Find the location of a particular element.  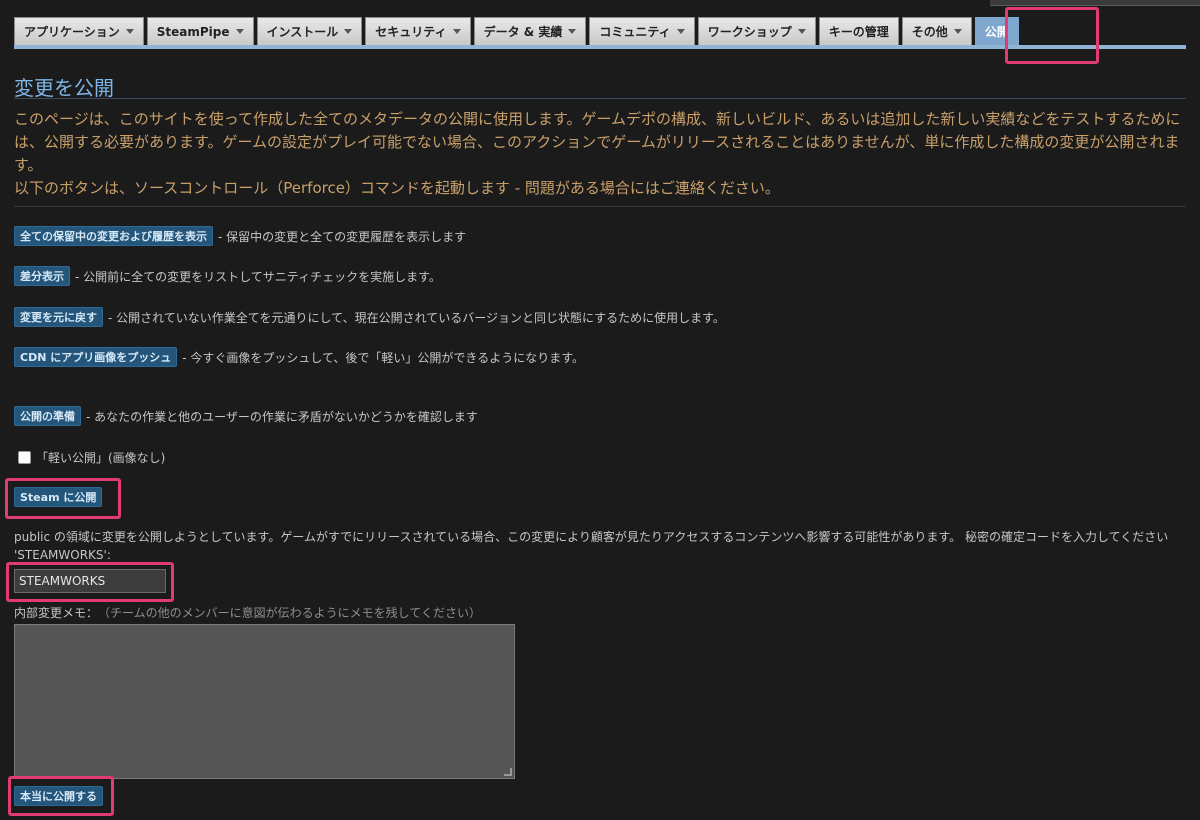

prepare-publish-button: 公開の準備 is located at coordinates (47, 416).